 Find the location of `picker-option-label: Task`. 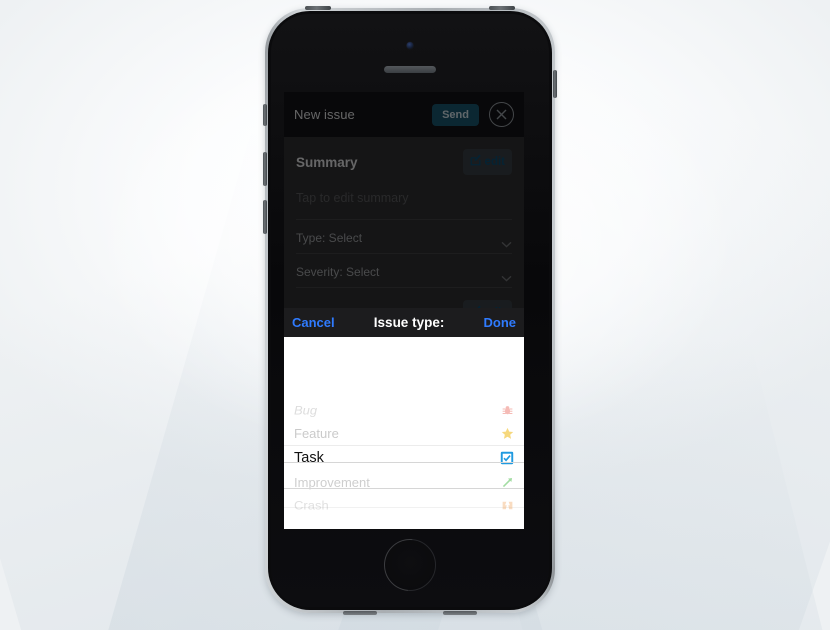

picker-option-label: Task is located at coordinates (309, 458).